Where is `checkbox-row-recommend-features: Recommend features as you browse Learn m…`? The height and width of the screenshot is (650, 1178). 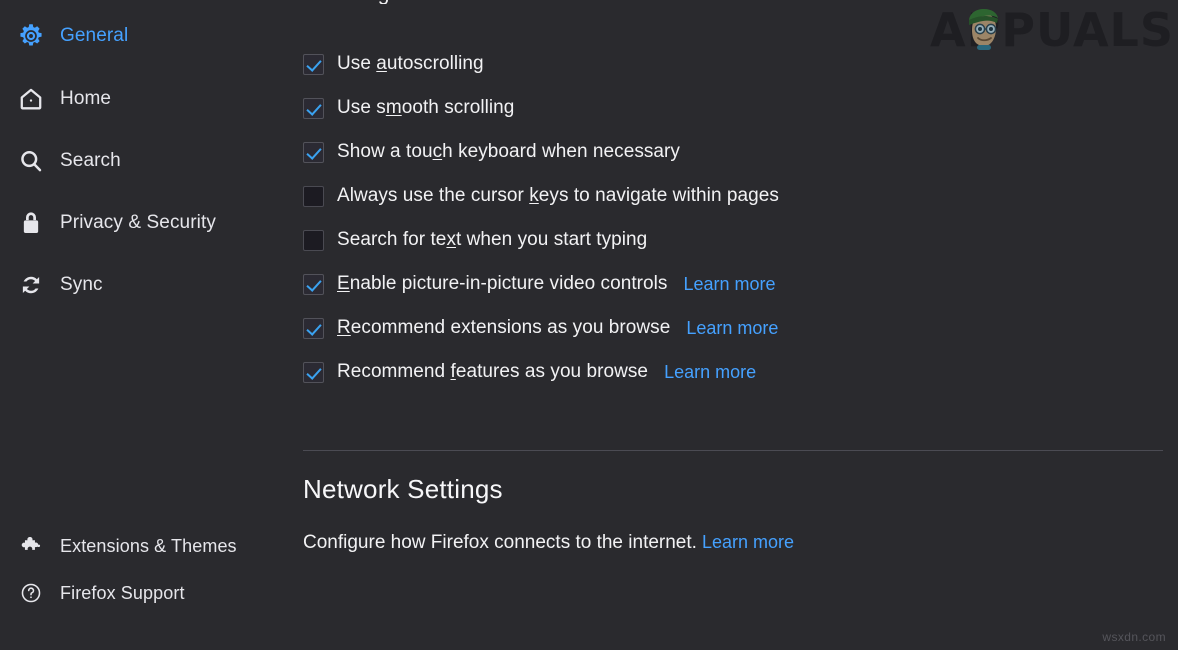
checkbox-row-recommend-features: Recommend features as you browse Learn m… is located at coordinates (733, 372).